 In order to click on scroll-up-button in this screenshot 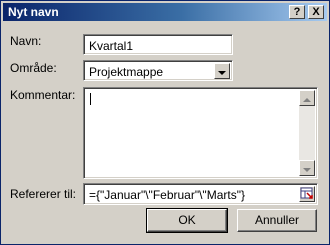, I will do `click(307, 98)`.